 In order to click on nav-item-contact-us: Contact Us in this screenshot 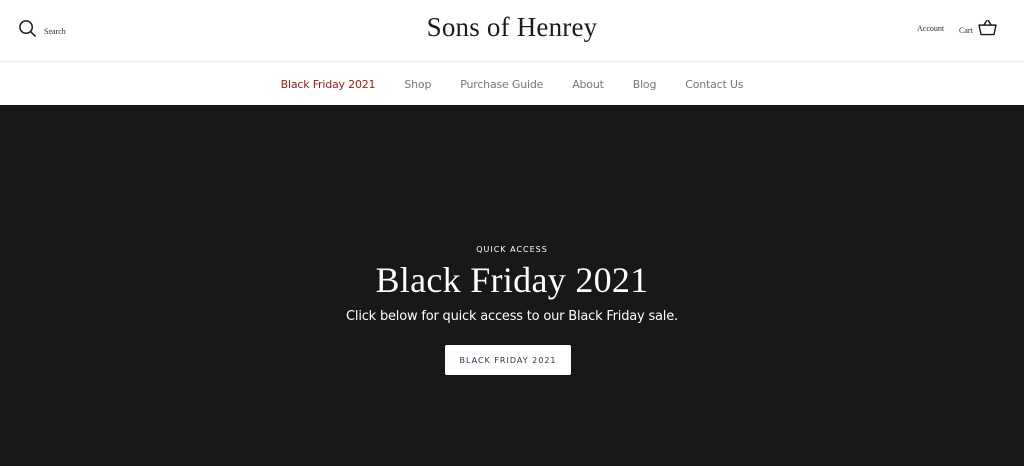, I will do `click(714, 84)`.